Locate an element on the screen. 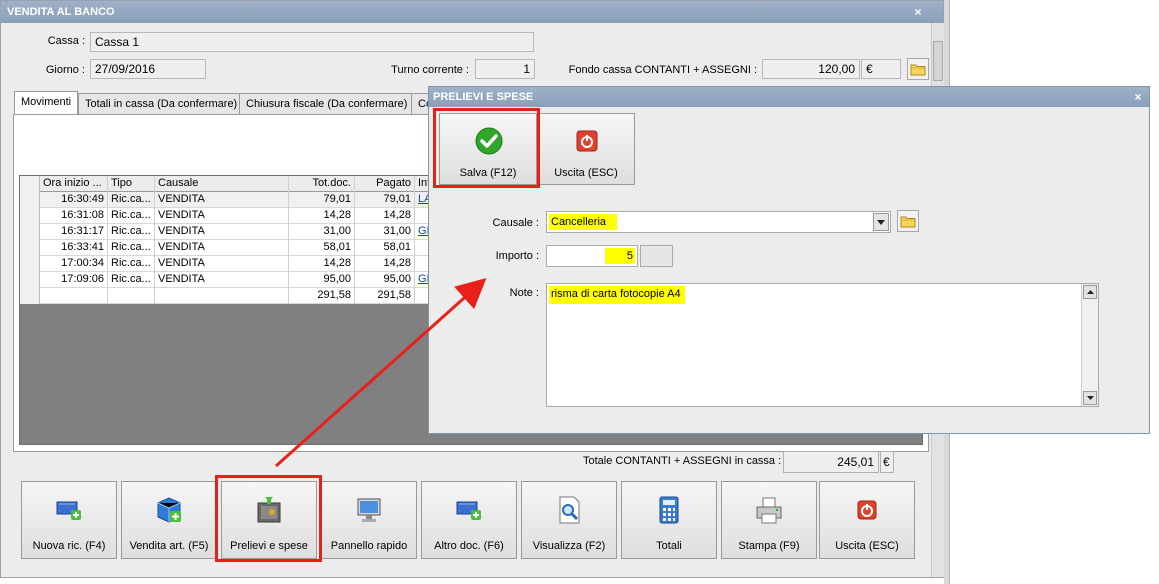 The image size is (1159, 584). cell-pagato: 58,01 is located at coordinates (385, 248).